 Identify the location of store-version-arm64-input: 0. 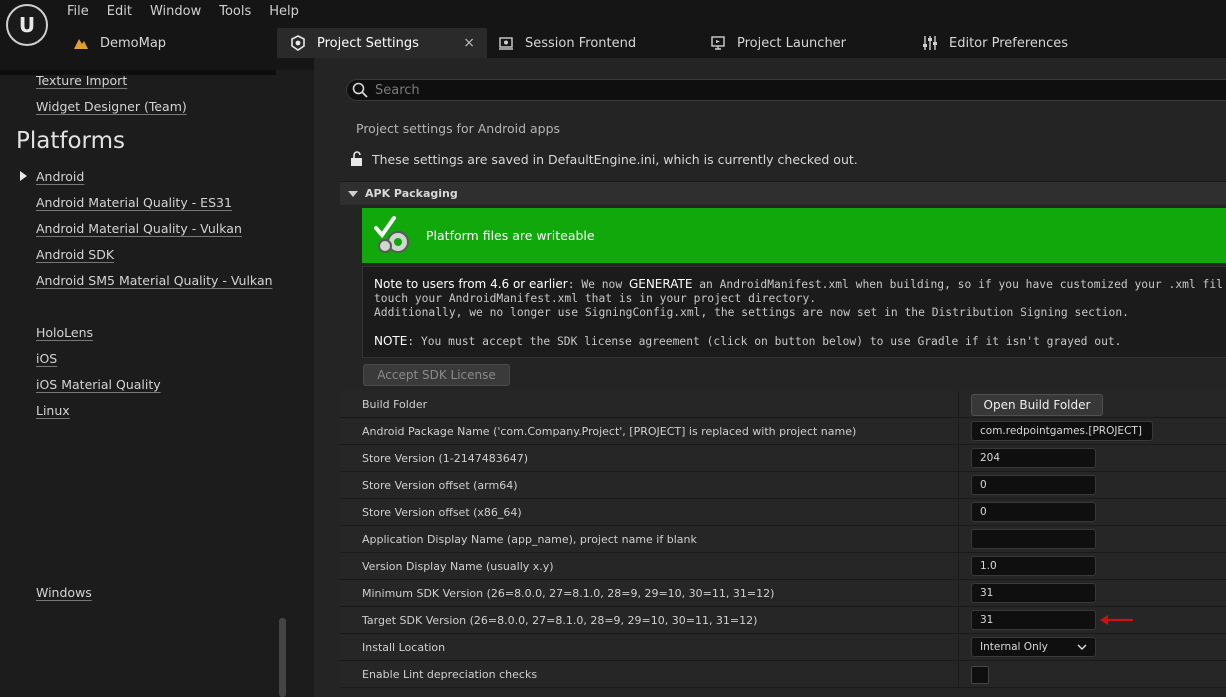
(1033, 485).